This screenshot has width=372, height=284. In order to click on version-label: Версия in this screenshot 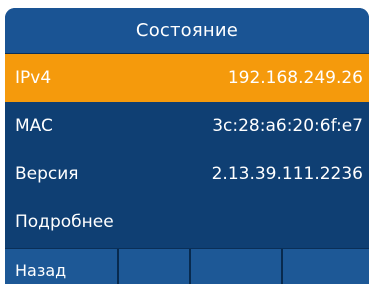, I will do `click(47, 174)`.